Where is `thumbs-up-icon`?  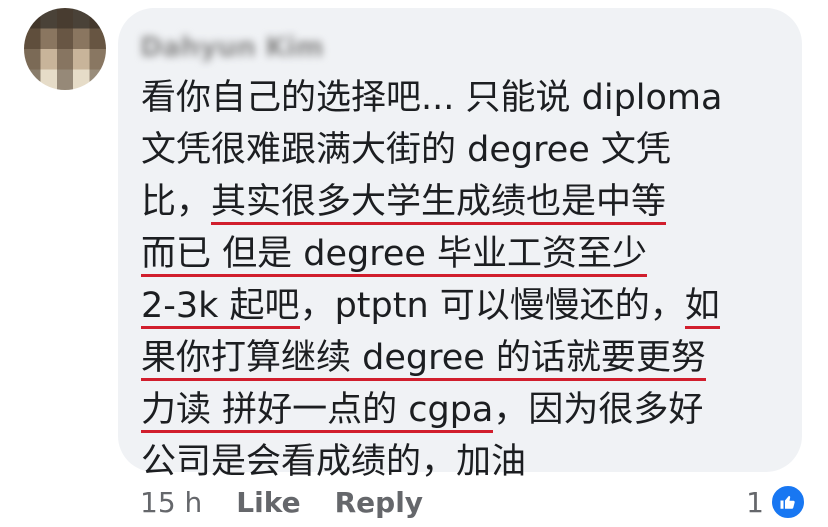
thumbs-up-icon is located at coordinates (788, 502).